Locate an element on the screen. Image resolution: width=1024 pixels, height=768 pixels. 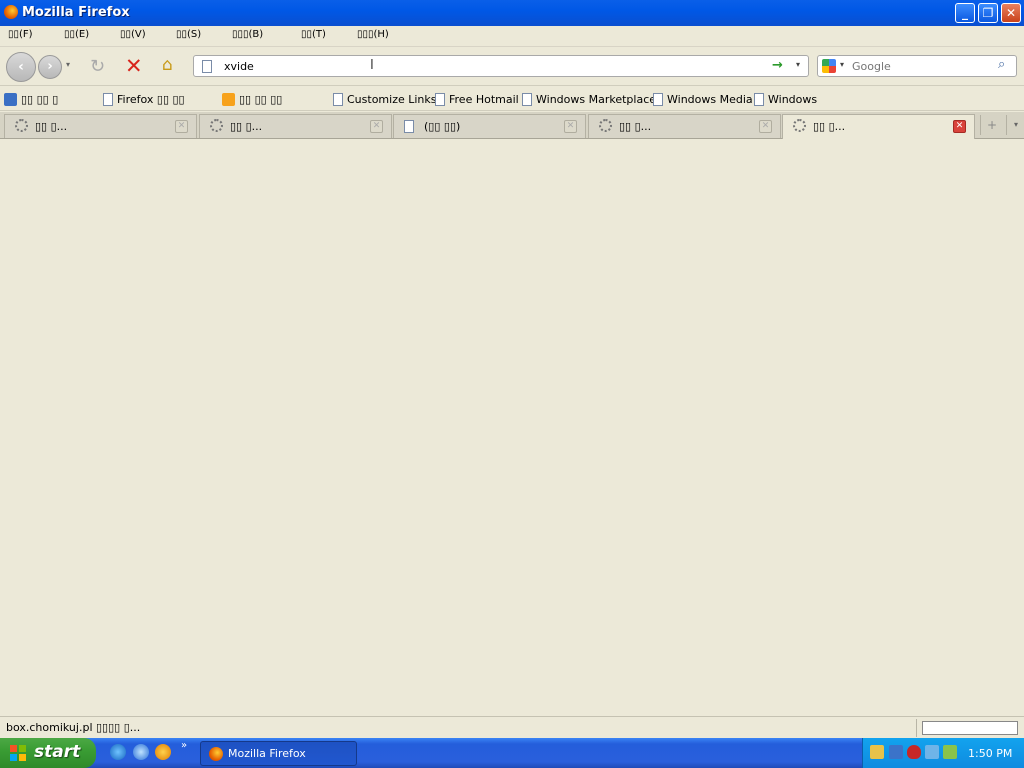
menu-file: ▯▯(F) is located at coordinates (20, 34).